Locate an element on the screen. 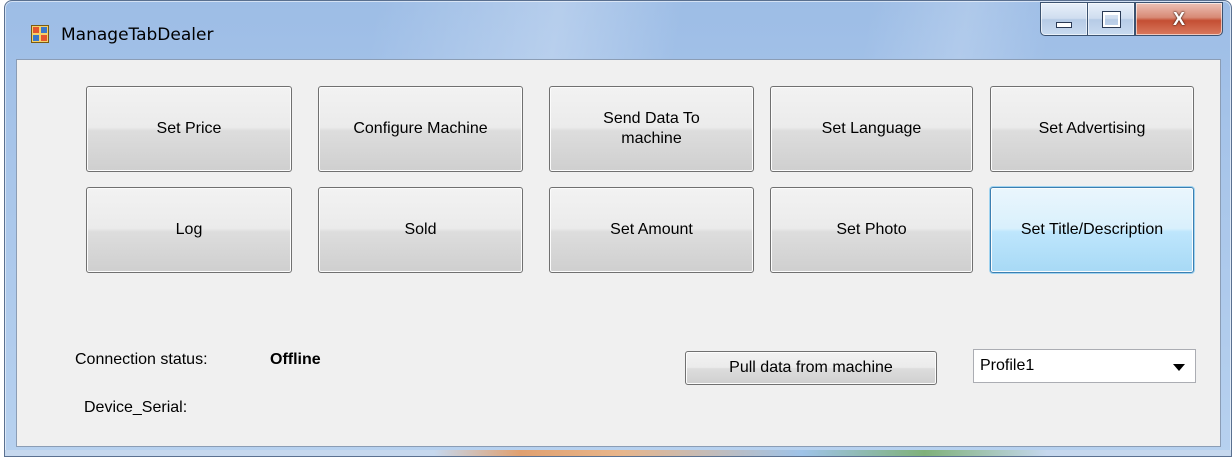 The height and width of the screenshot is (459, 1232). maximize-icon is located at coordinates (1111, 19).